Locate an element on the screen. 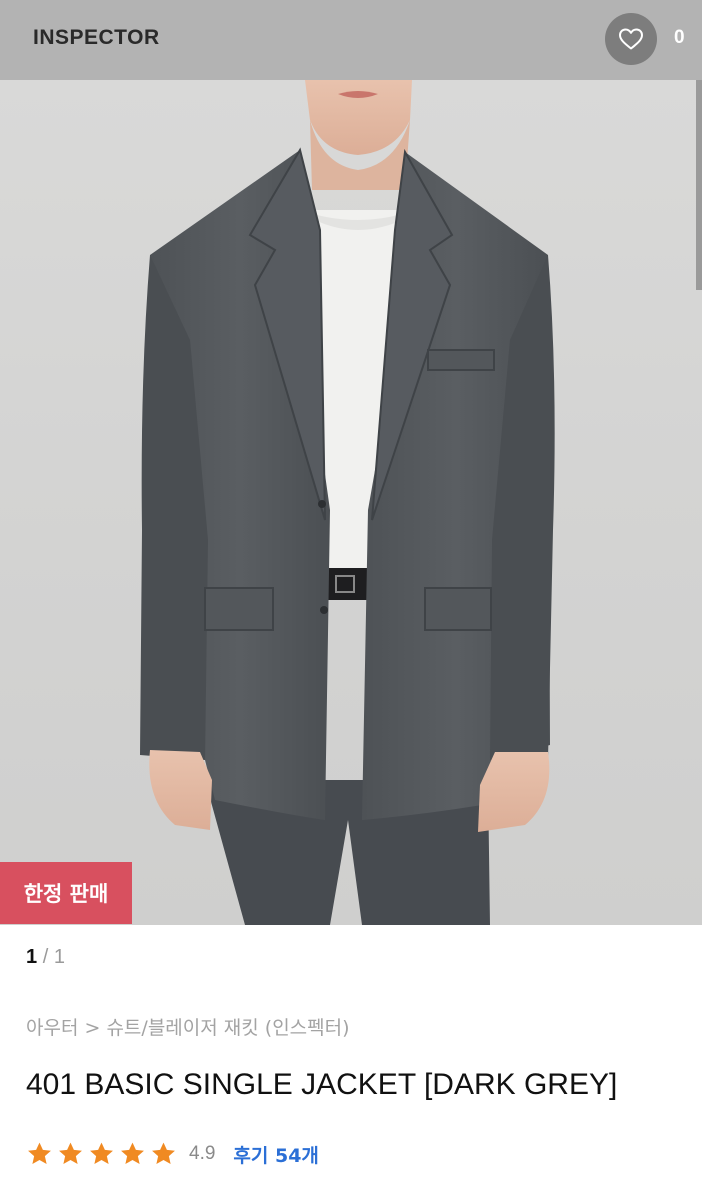 The width and height of the screenshot is (702, 1200). image-scrollbar is located at coordinates (699, 185).